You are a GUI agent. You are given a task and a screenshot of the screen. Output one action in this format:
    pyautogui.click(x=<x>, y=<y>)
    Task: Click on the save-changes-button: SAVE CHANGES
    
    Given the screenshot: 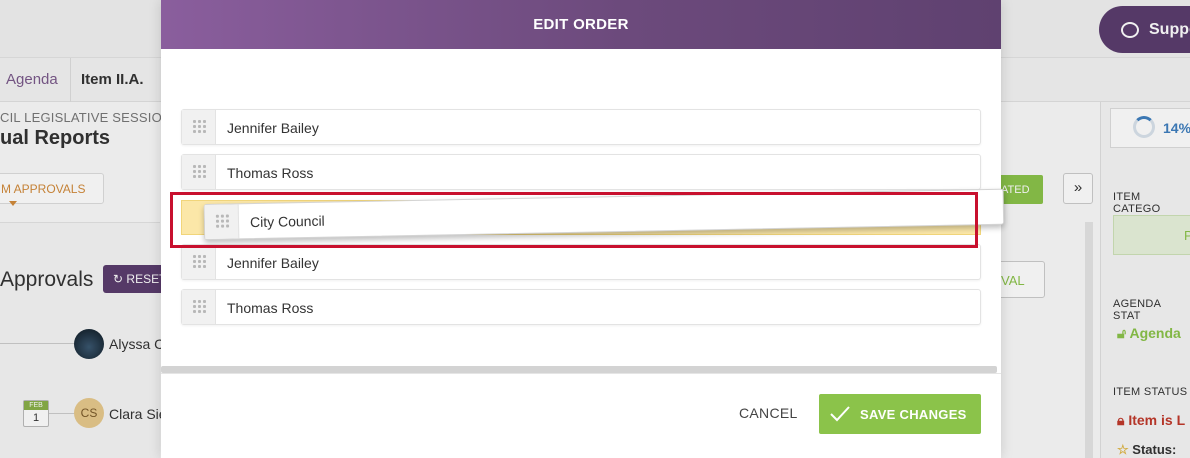 What is the action you would take?
    pyautogui.click(x=900, y=414)
    